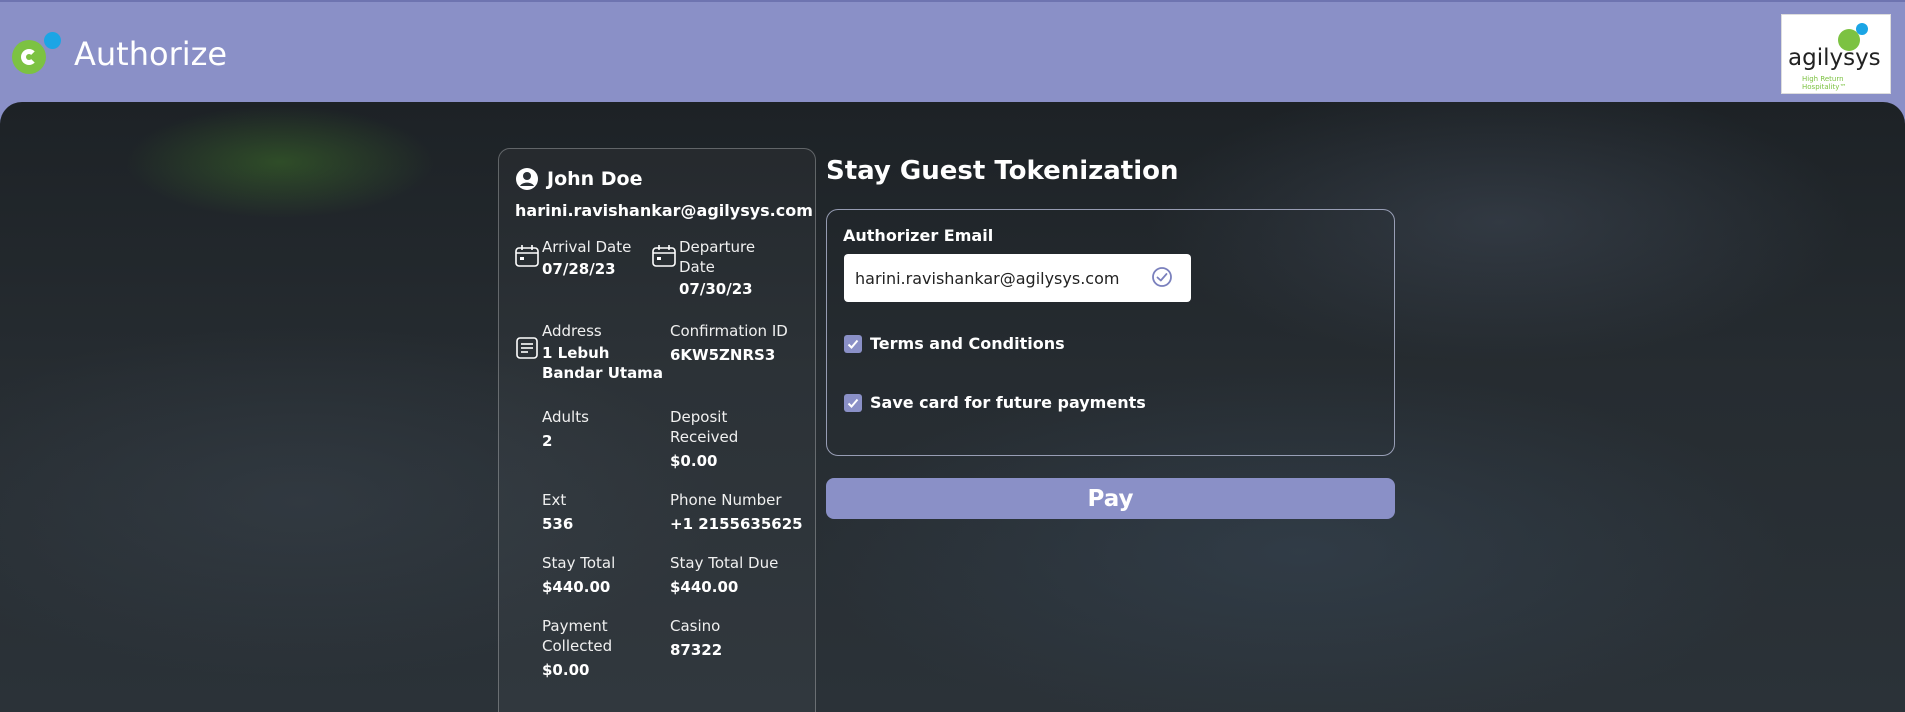 The width and height of the screenshot is (1905, 712). I want to click on payment-collected-value: $0.00, so click(566, 670).